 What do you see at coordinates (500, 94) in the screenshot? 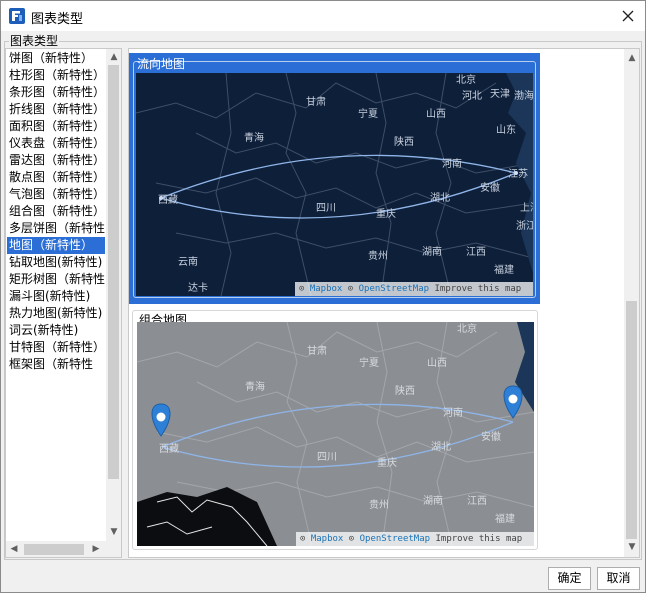
I see `map-label: 天津` at bounding box center [500, 94].